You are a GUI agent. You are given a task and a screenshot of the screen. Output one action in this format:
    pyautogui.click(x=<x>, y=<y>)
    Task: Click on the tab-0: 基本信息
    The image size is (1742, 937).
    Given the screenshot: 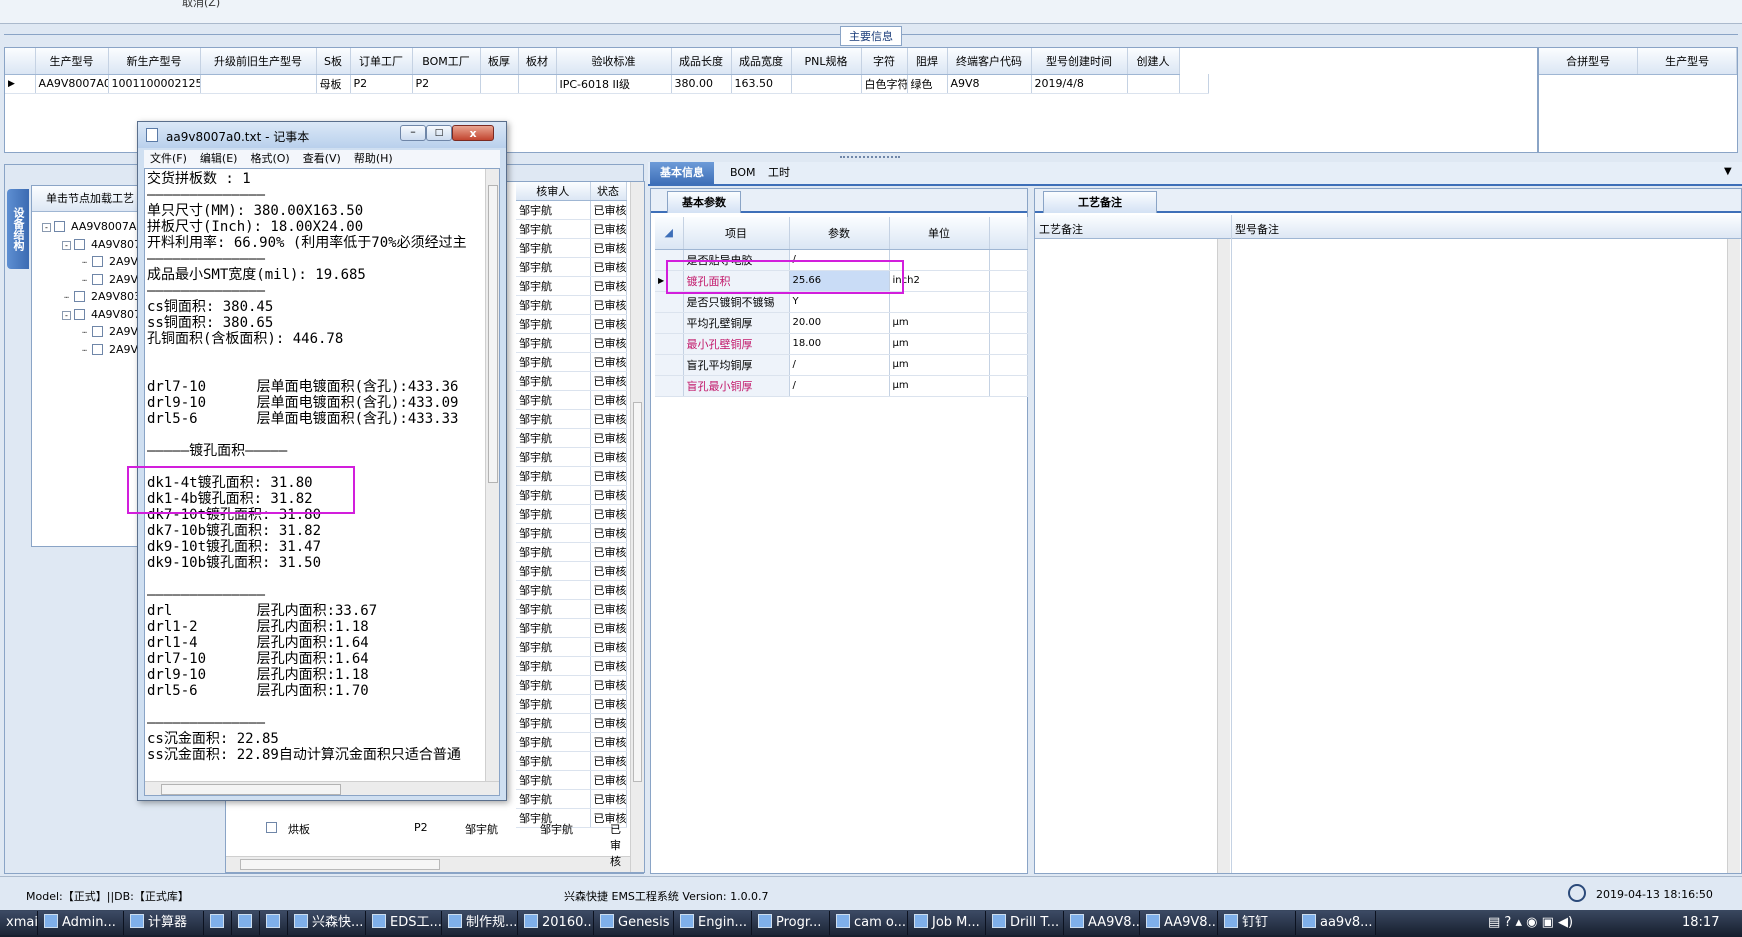 What is the action you would take?
    pyautogui.click(x=682, y=173)
    